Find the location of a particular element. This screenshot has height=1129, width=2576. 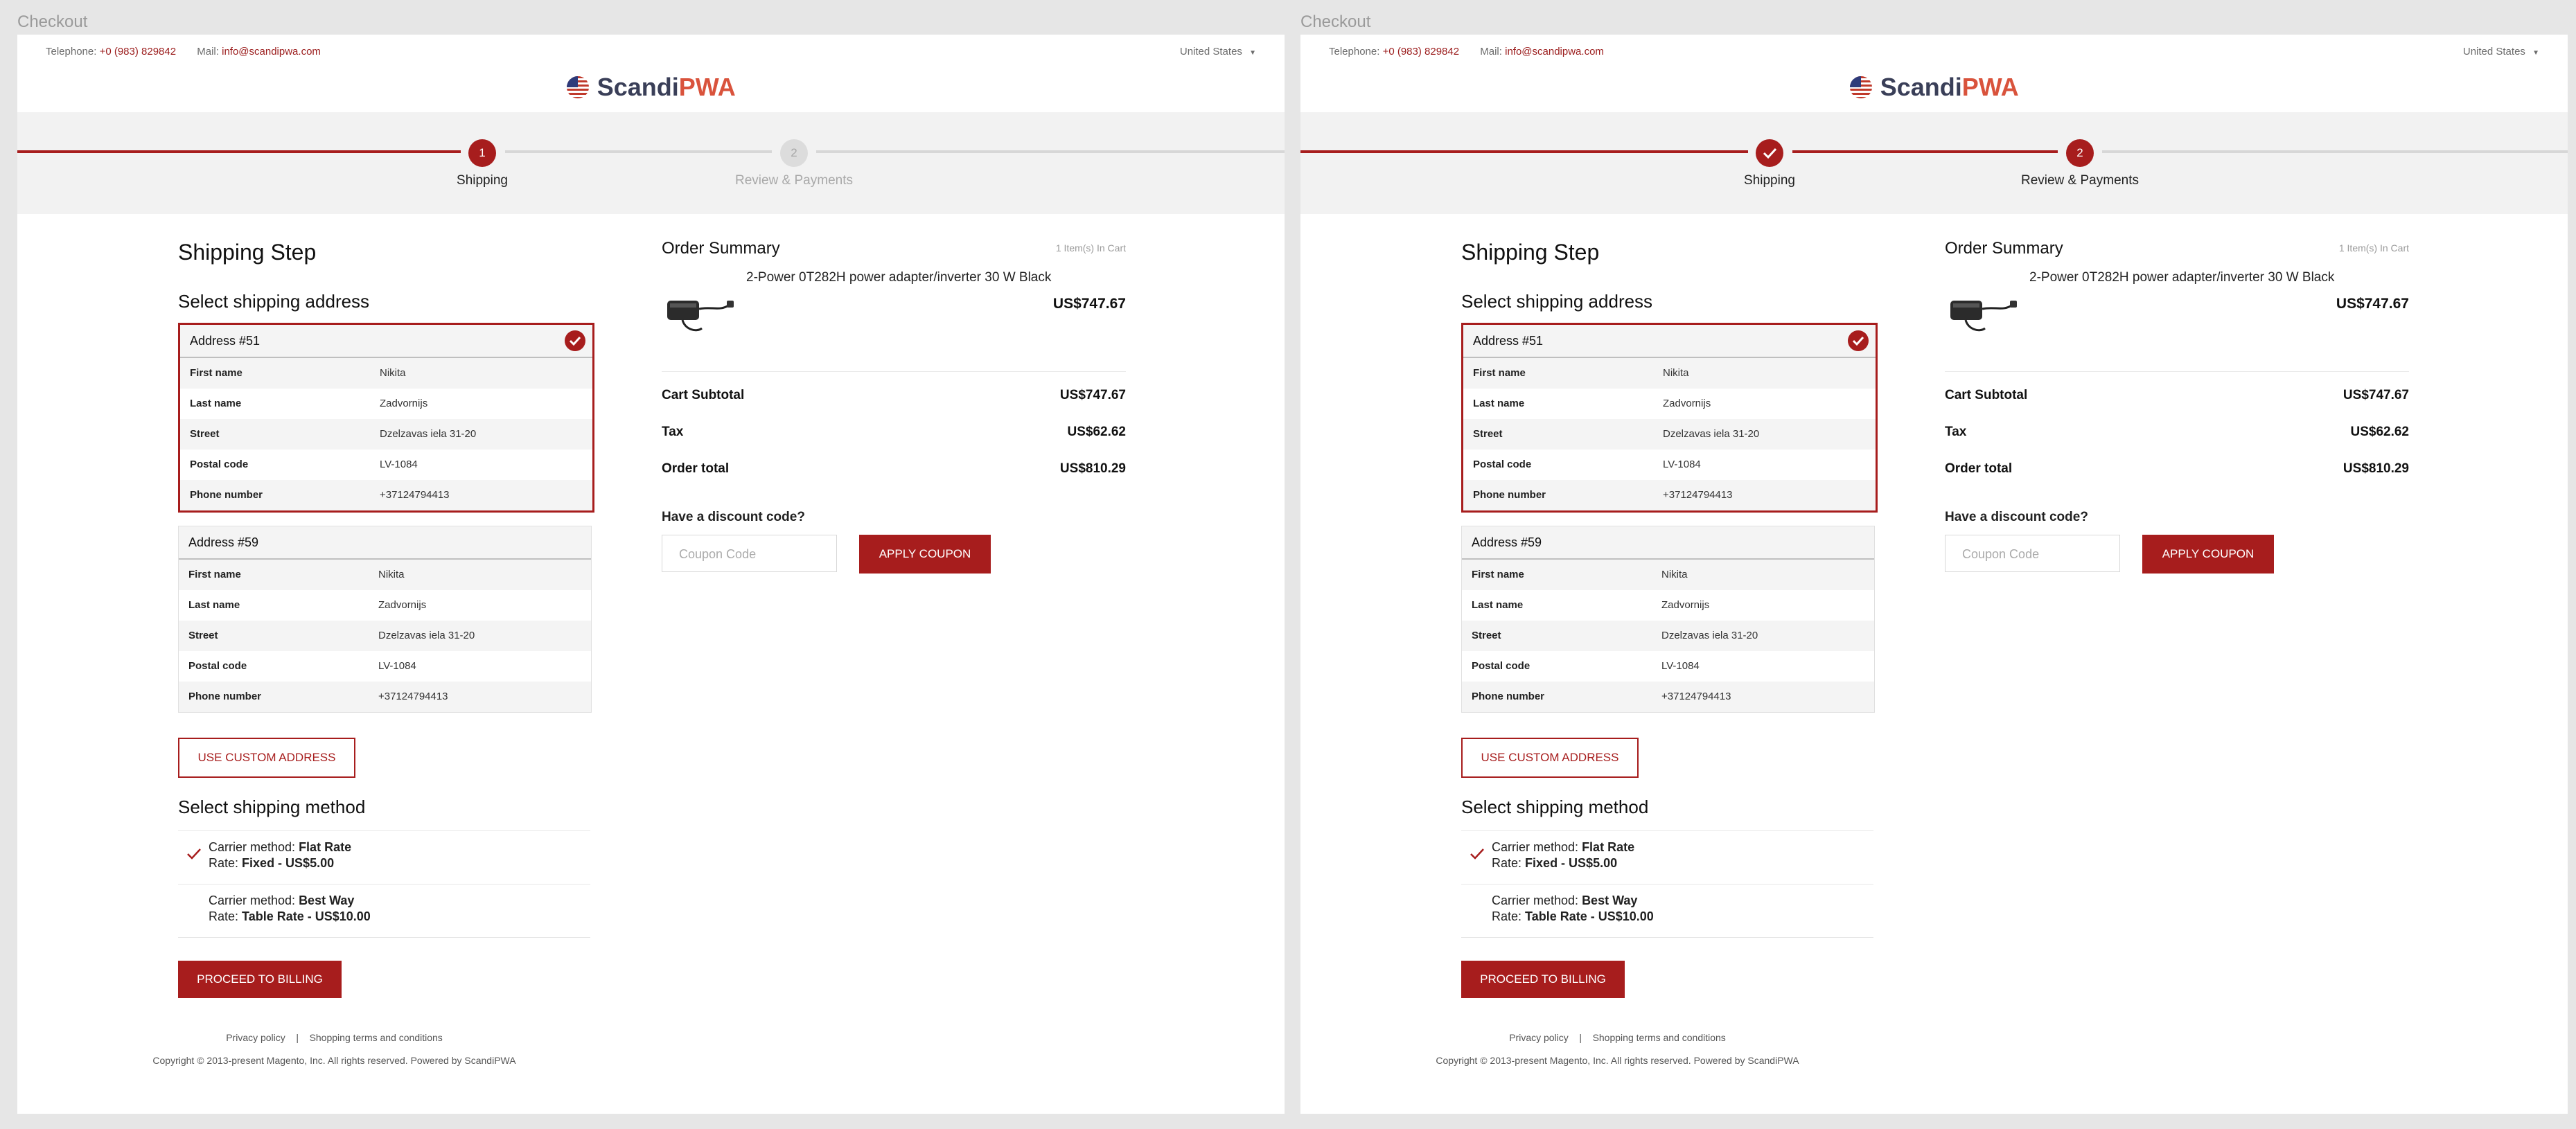

address-card-header: Address #59 is located at coordinates (385, 543).